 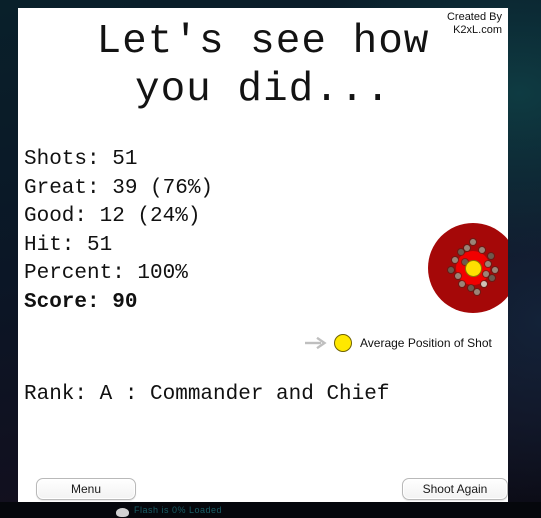 I want to click on shoot-again-button: Shoot Again, so click(x=455, y=489).